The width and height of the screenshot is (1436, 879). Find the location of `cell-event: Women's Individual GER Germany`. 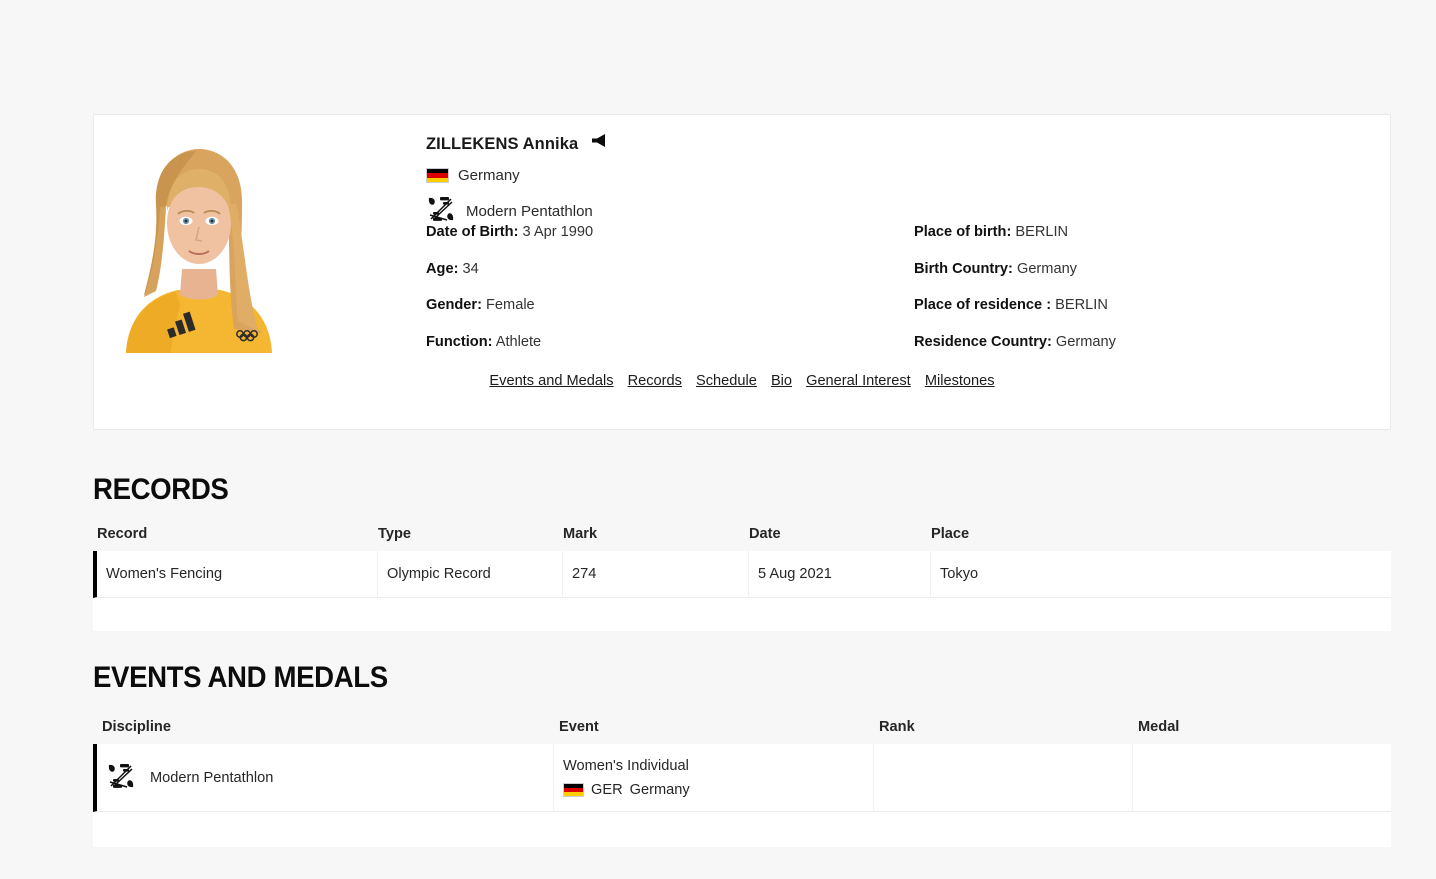

cell-event: Women's Individual GER Germany is located at coordinates (714, 777).